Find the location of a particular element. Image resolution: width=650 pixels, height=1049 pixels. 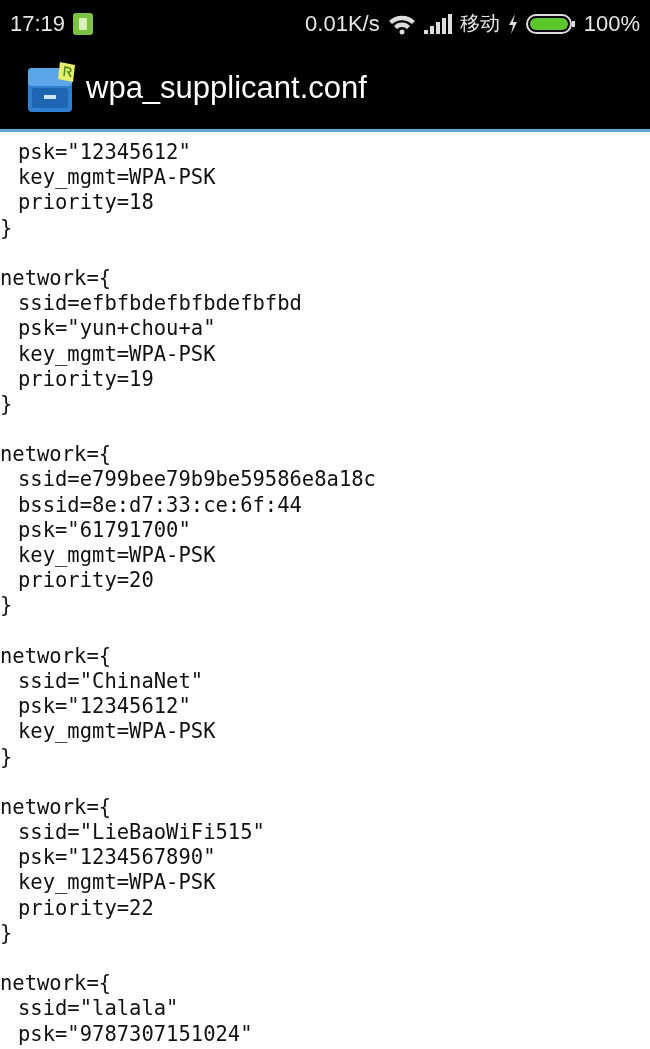

code-line: psk="yun+chou+a" is located at coordinates (117, 329).